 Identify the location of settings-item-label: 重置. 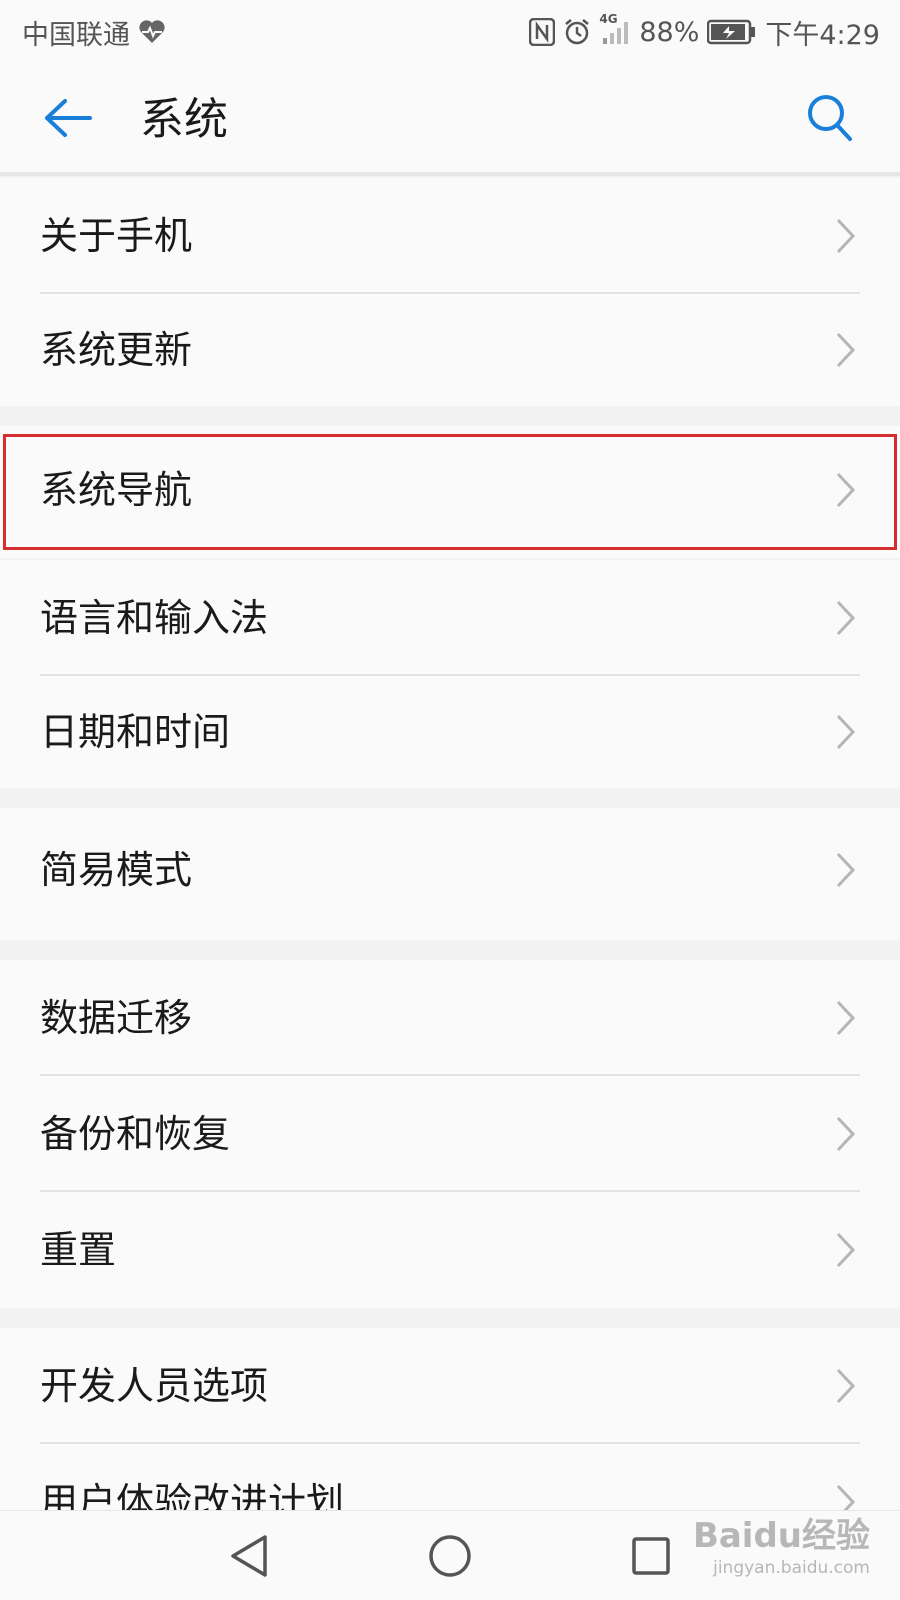
(78, 1250).